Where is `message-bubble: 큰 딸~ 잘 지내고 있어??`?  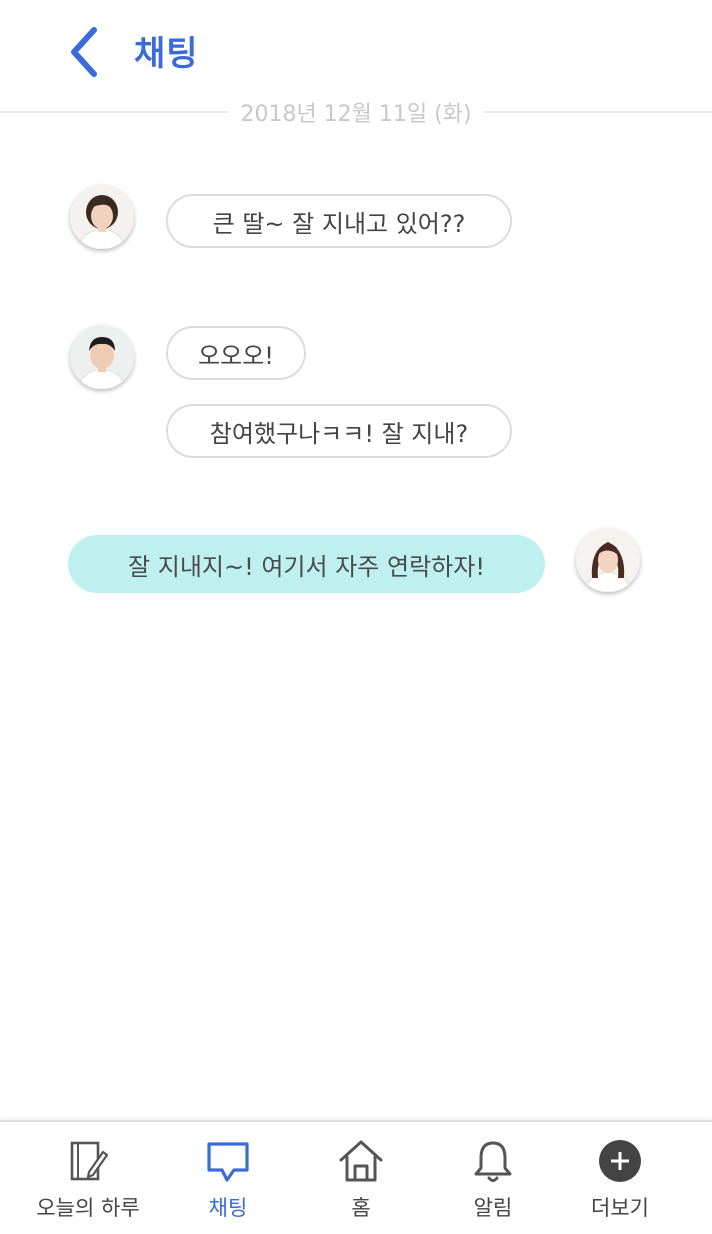 message-bubble: 큰 딸~ 잘 지내고 있어?? is located at coordinates (339, 221).